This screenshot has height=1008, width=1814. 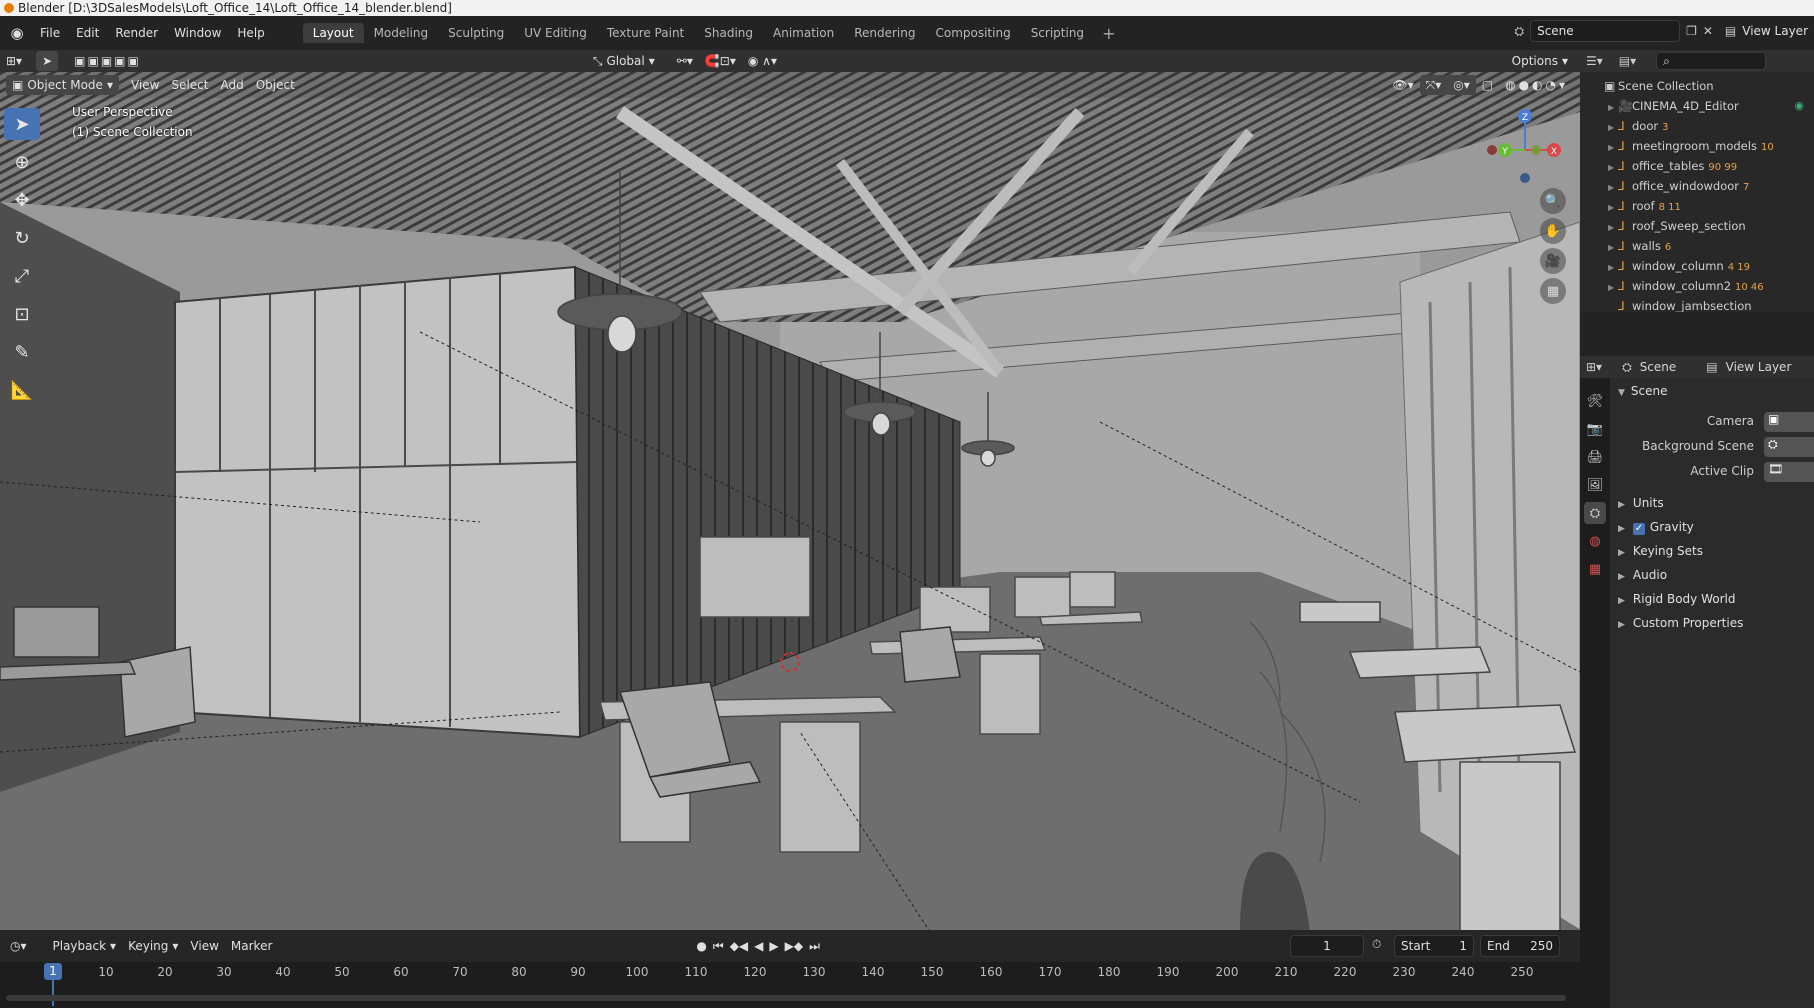 I want to click on outliner-item: ▶ ⅃ window_column 4 19, so click(x=1708, y=266).